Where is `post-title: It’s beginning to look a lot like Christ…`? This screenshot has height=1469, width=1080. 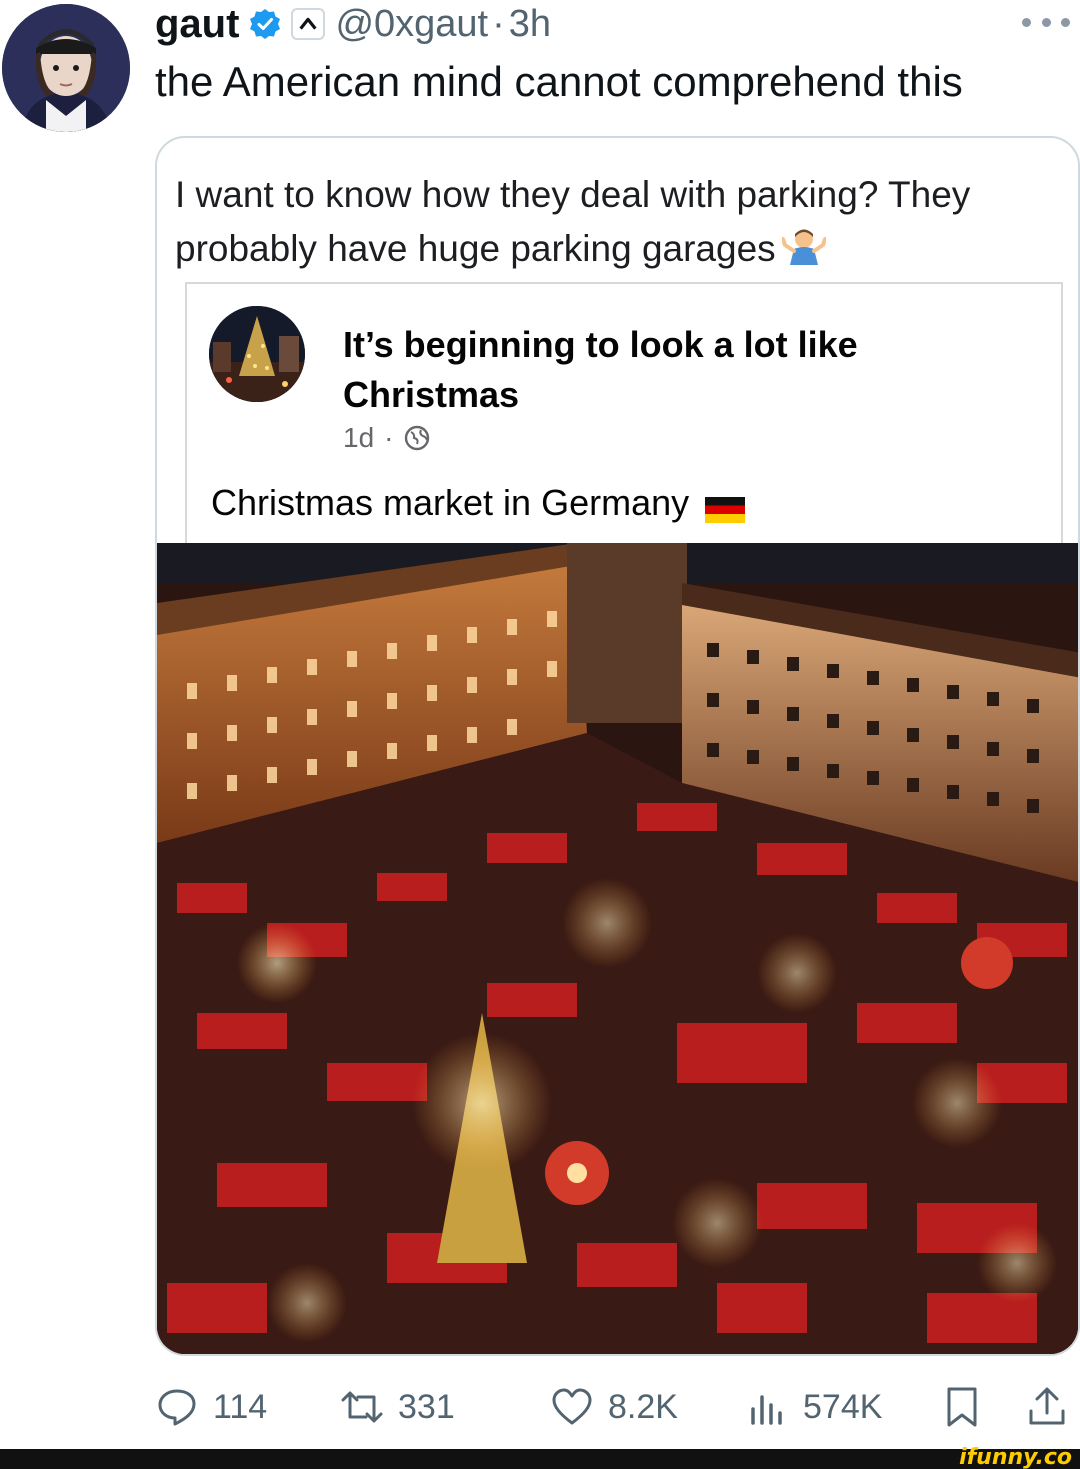 post-title: It’s beginning to look a lot like Christ… is located at coordinates (600, 369).